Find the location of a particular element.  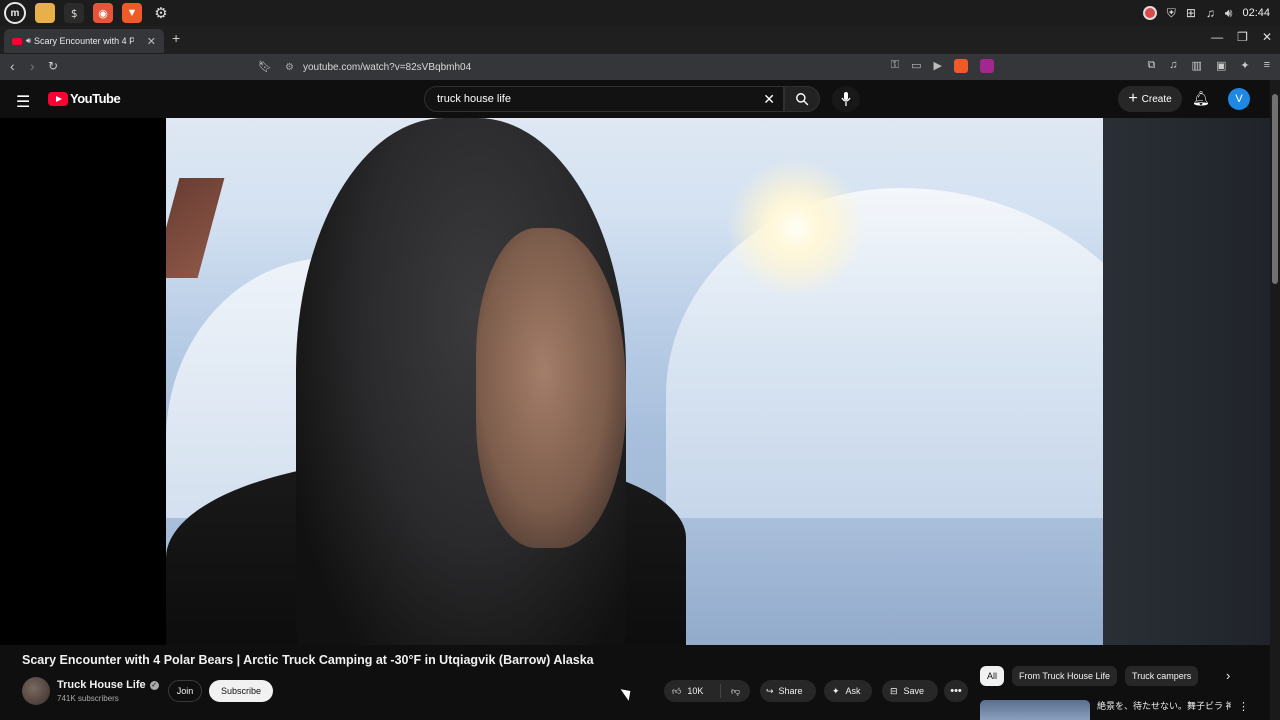

chevron-right-icon: › is located at coordinates (1228, 675).